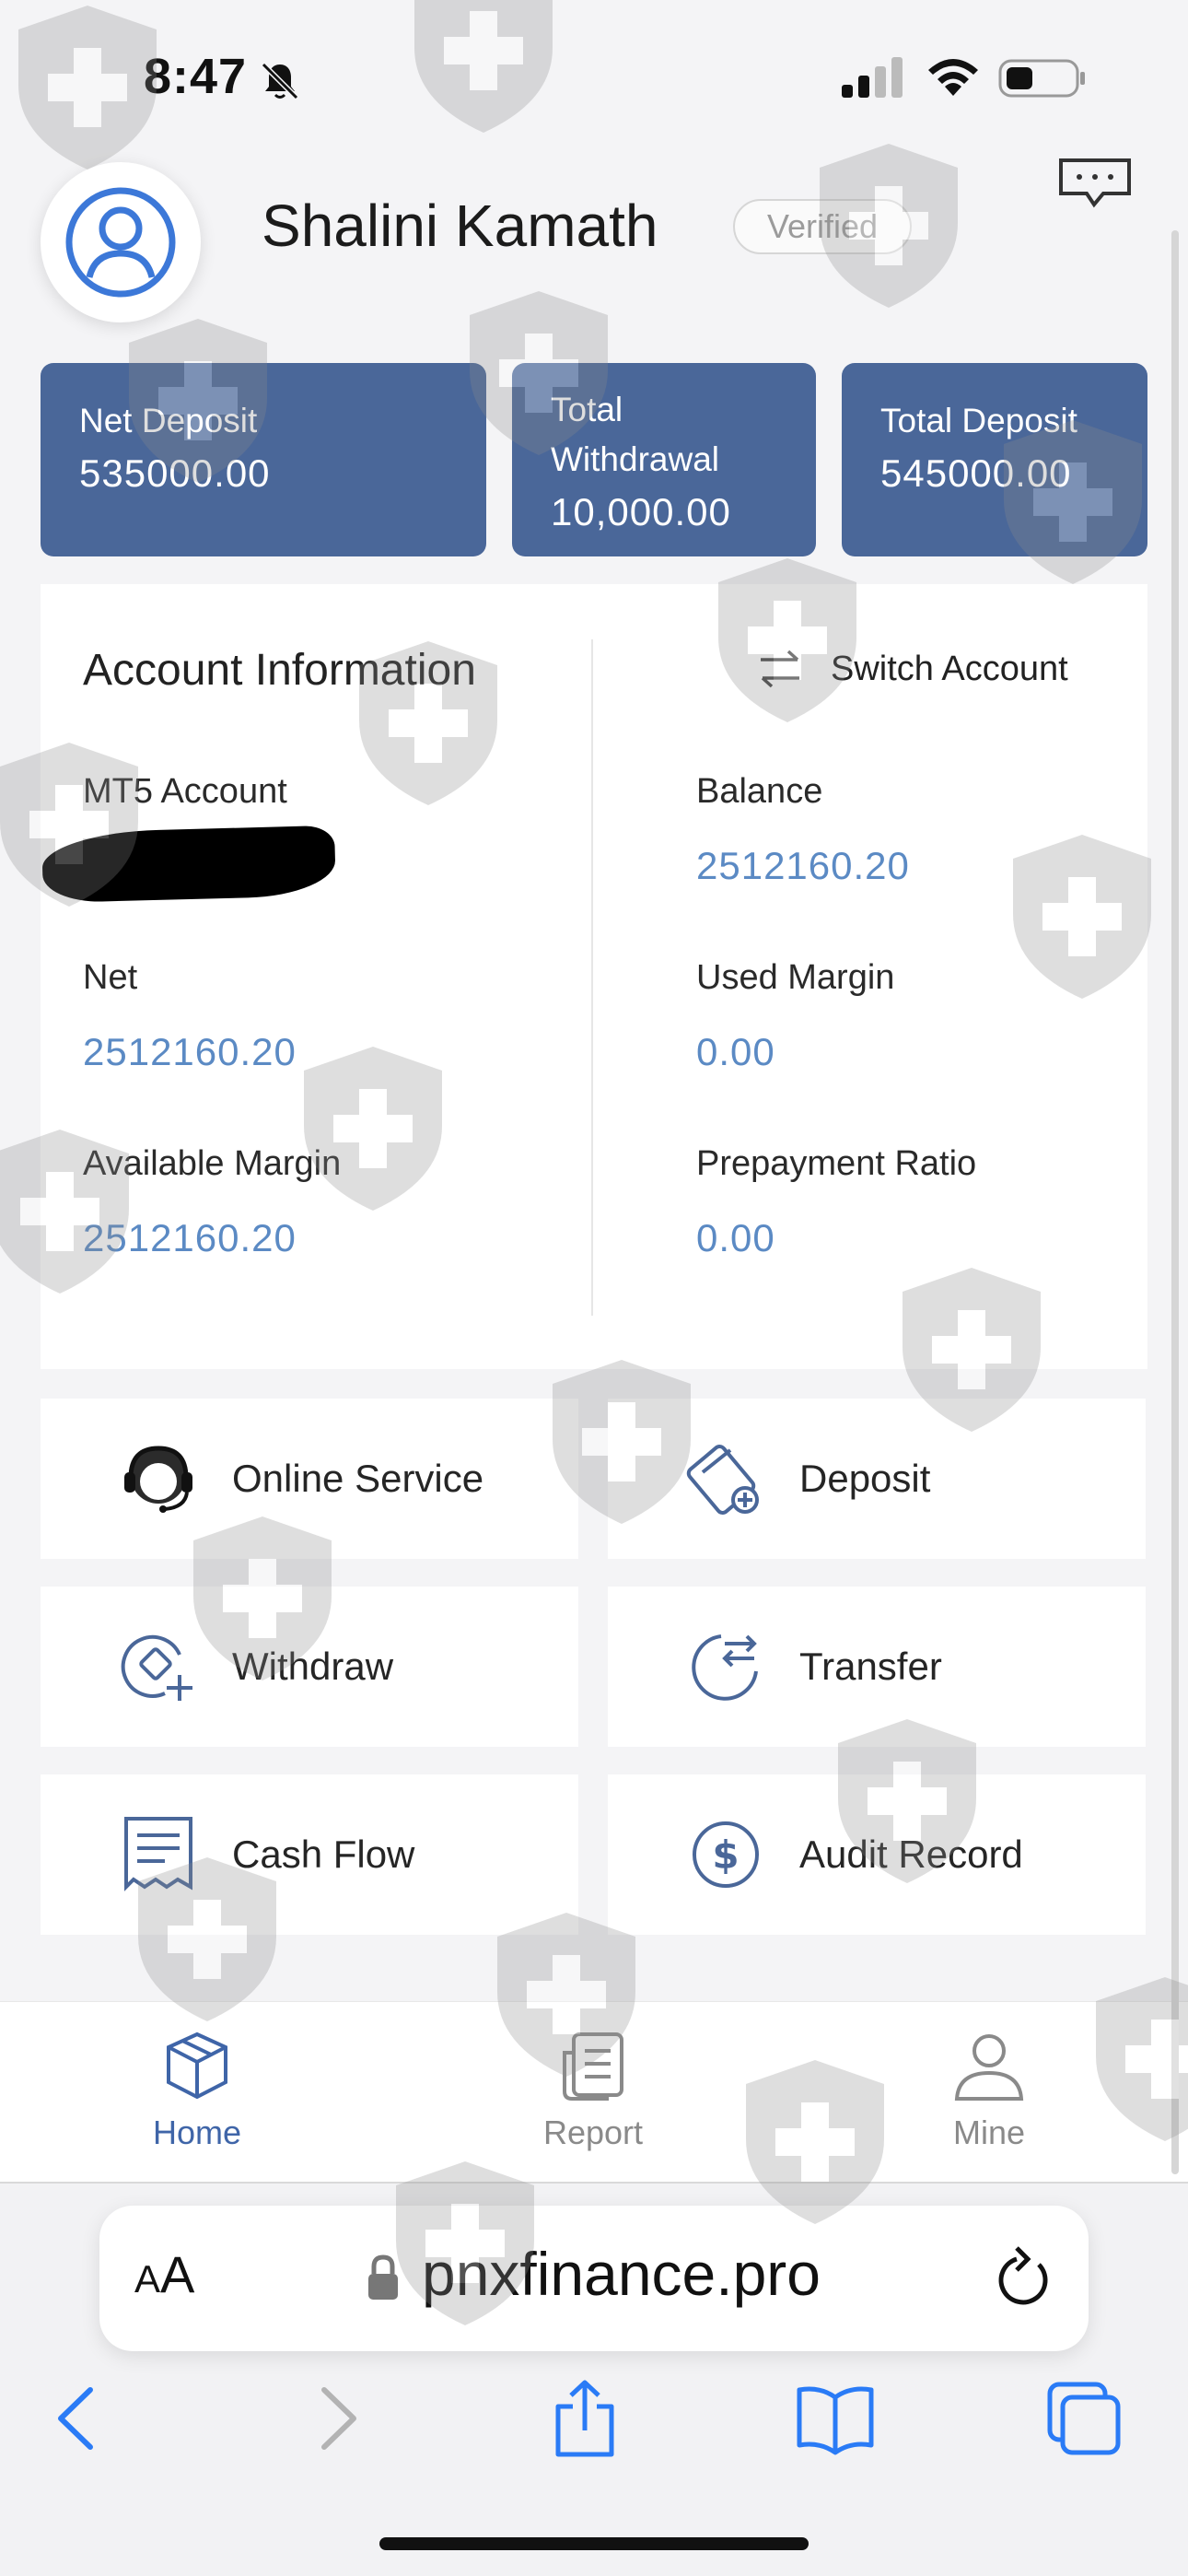 The height and width of the screenshot is (2576, 1188). I want to click on audit-record-button: $ Audit Record, so click(877, 1854).